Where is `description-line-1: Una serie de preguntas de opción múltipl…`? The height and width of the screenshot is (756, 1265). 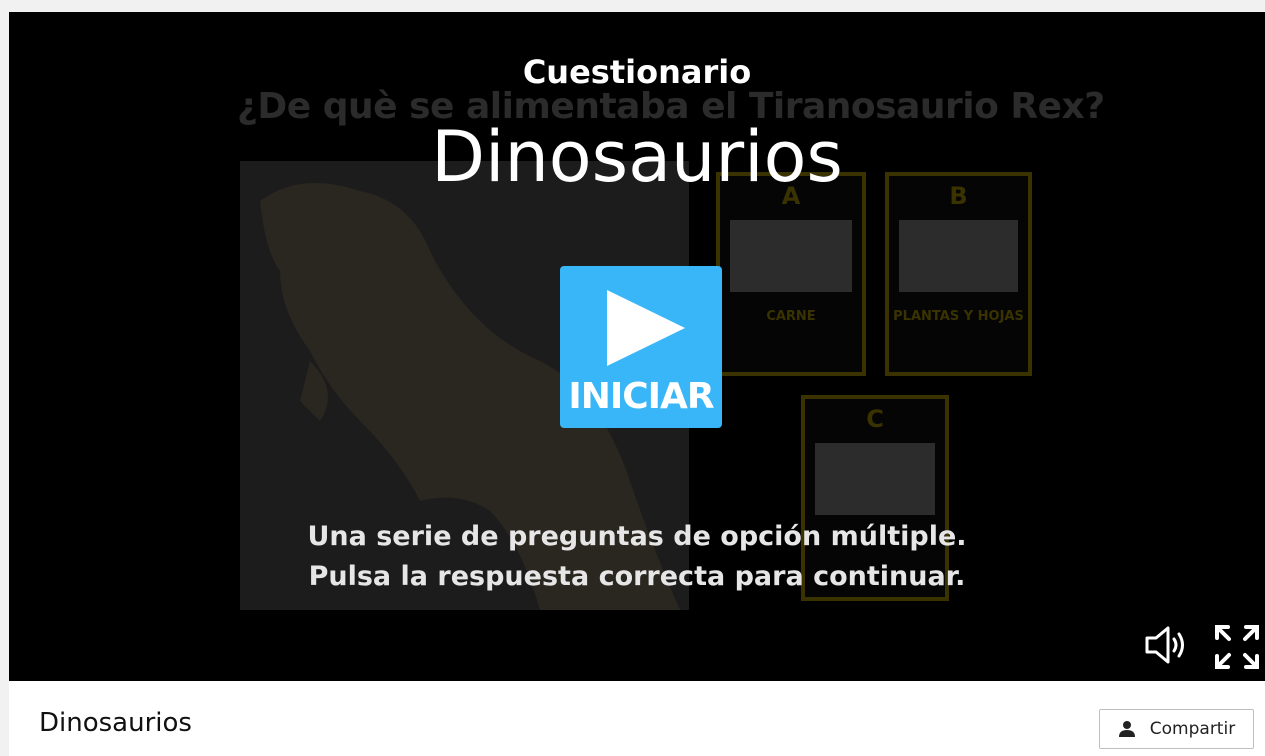
description-line-1: Una serie de preguntas de opción múltipl… is located at coordinates (637, 536).